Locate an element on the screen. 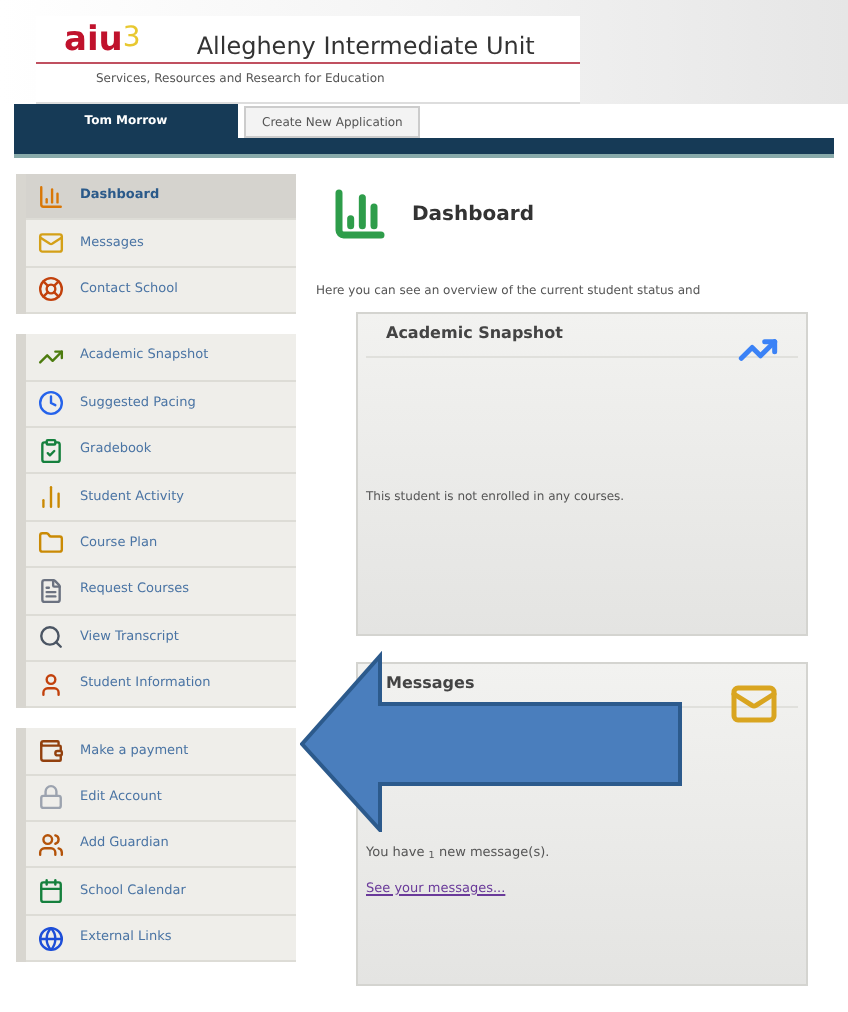  lock-icon is located at coordinates (51, 797).